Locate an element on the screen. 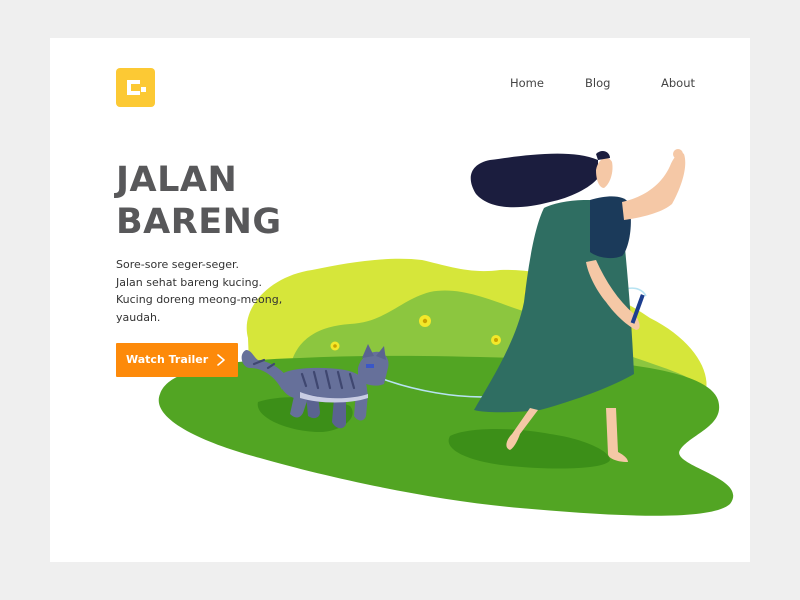 This screenshot has width=800, height=600. bush-front is located at coordinates (493, 344).